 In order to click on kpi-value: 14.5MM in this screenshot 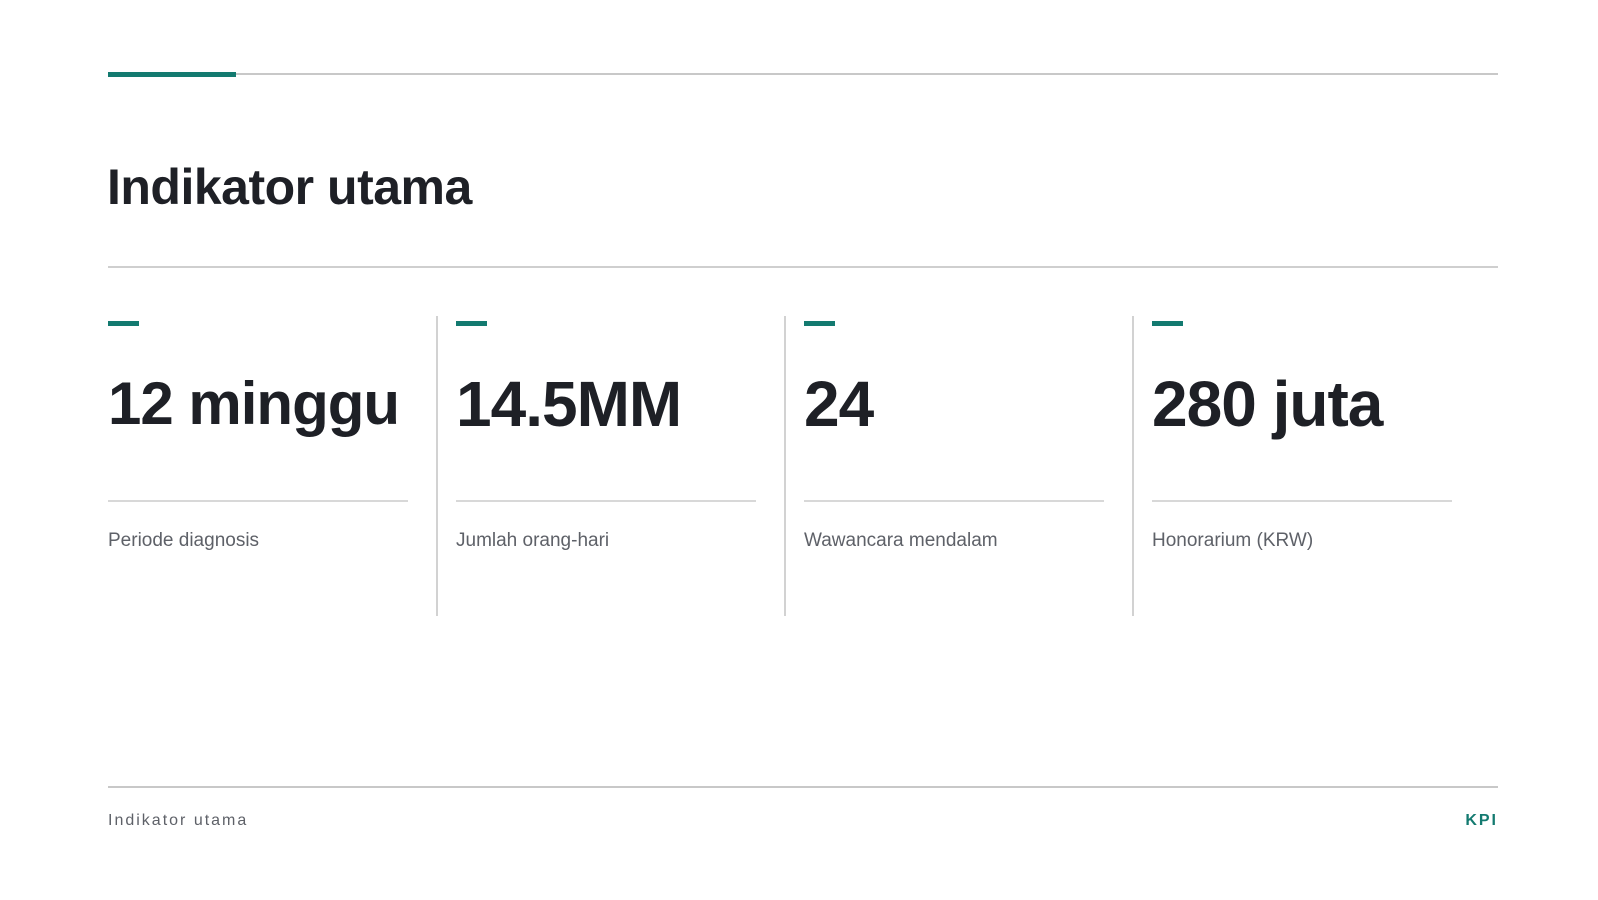, I will do `click(569, 404)`.